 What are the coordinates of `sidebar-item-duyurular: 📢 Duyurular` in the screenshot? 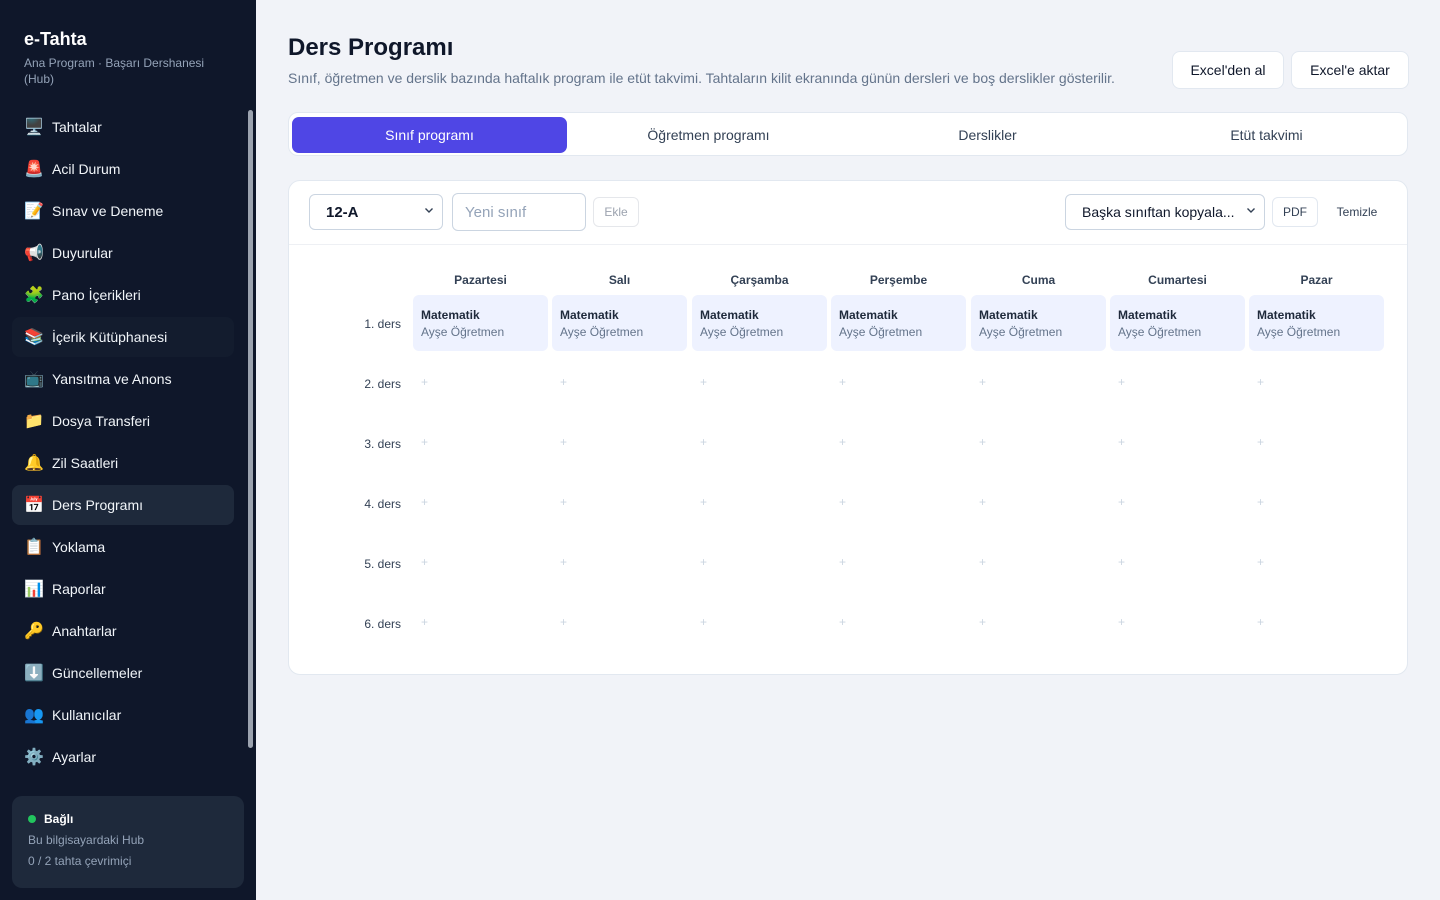 It's located at (123, 253).